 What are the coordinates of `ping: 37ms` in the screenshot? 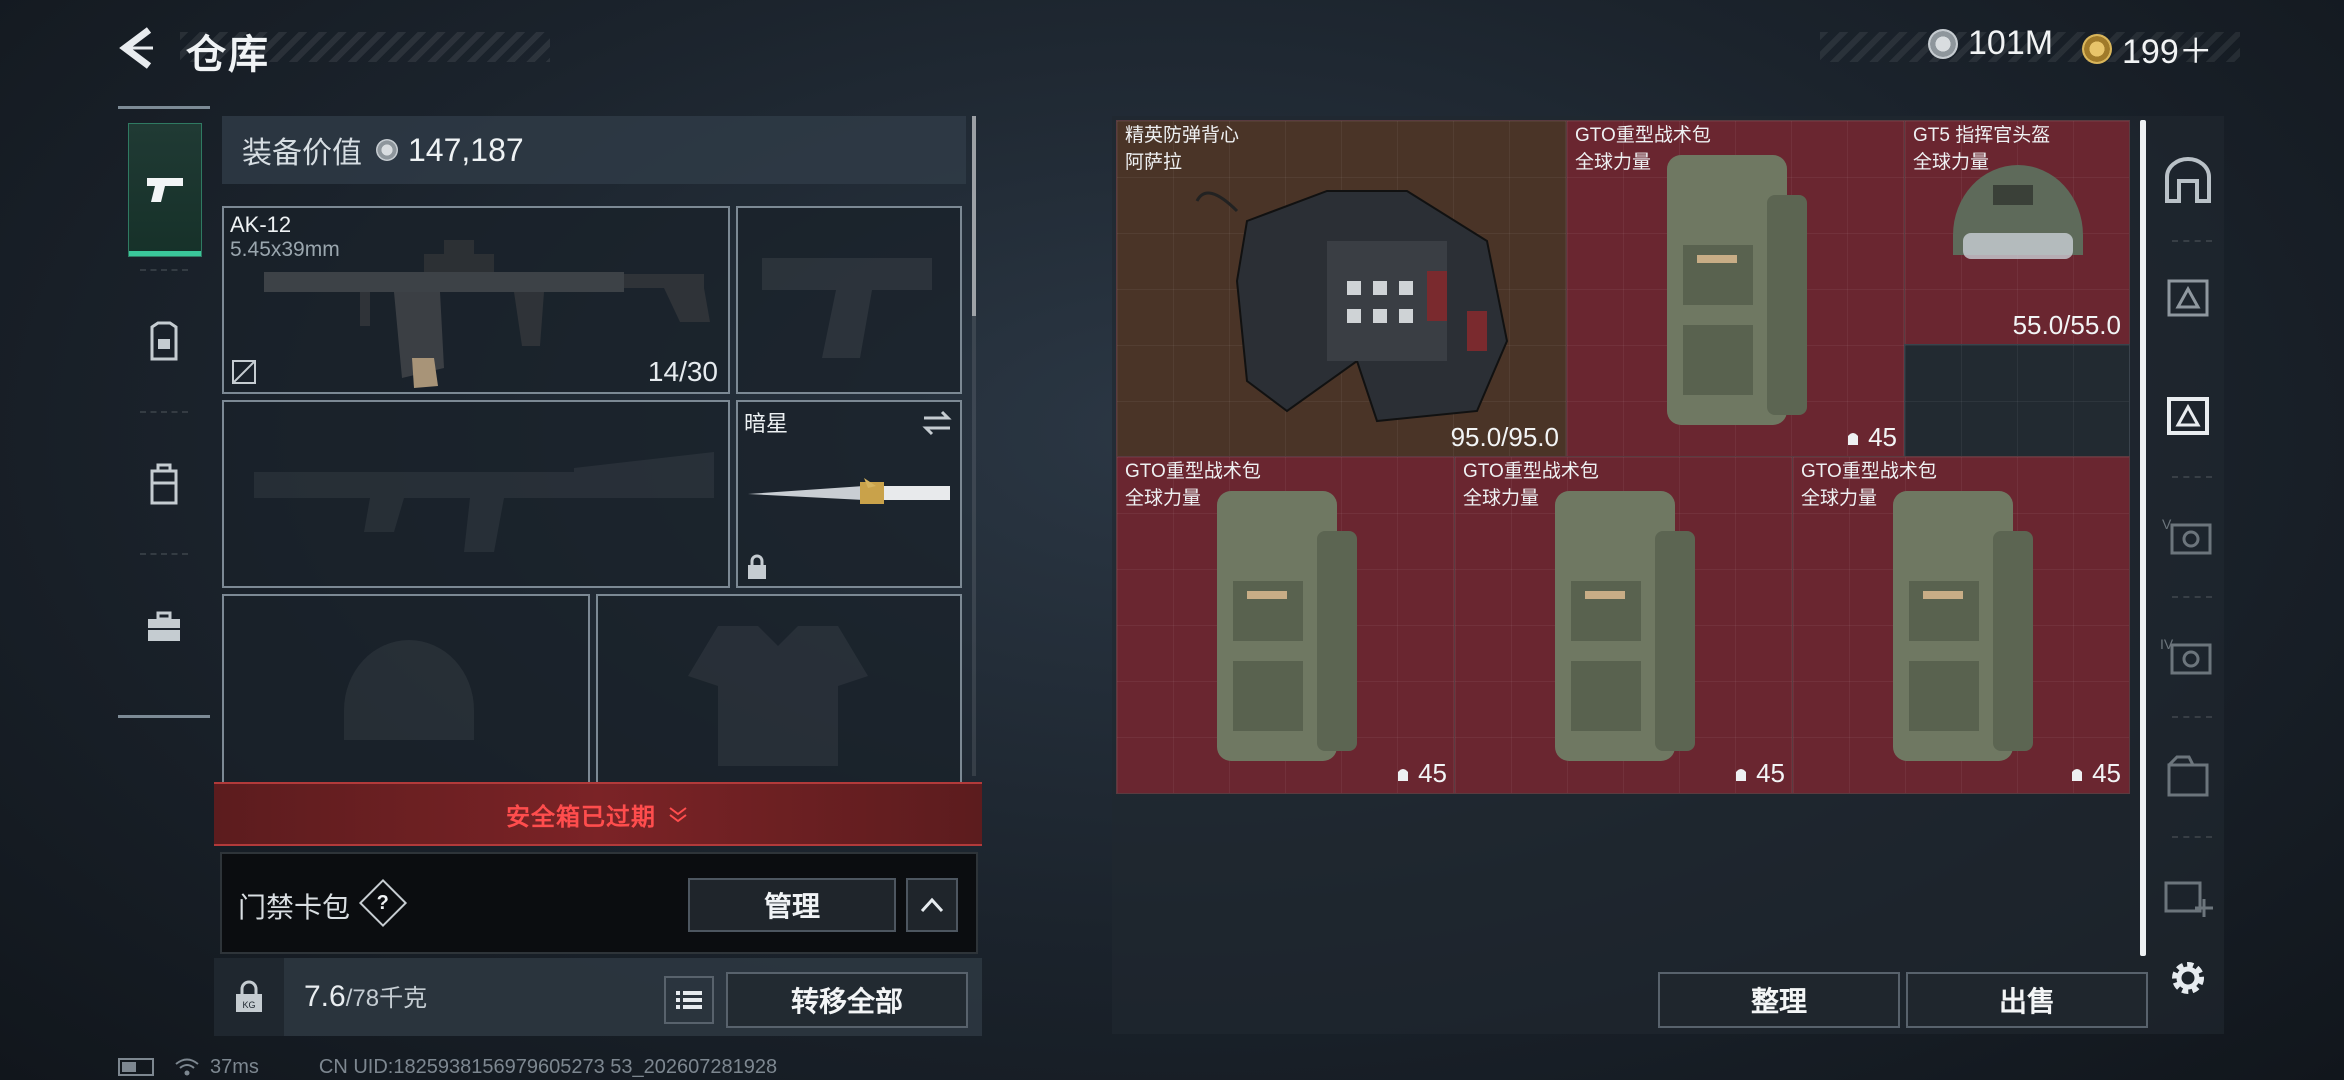 It's located at (234, 1066).